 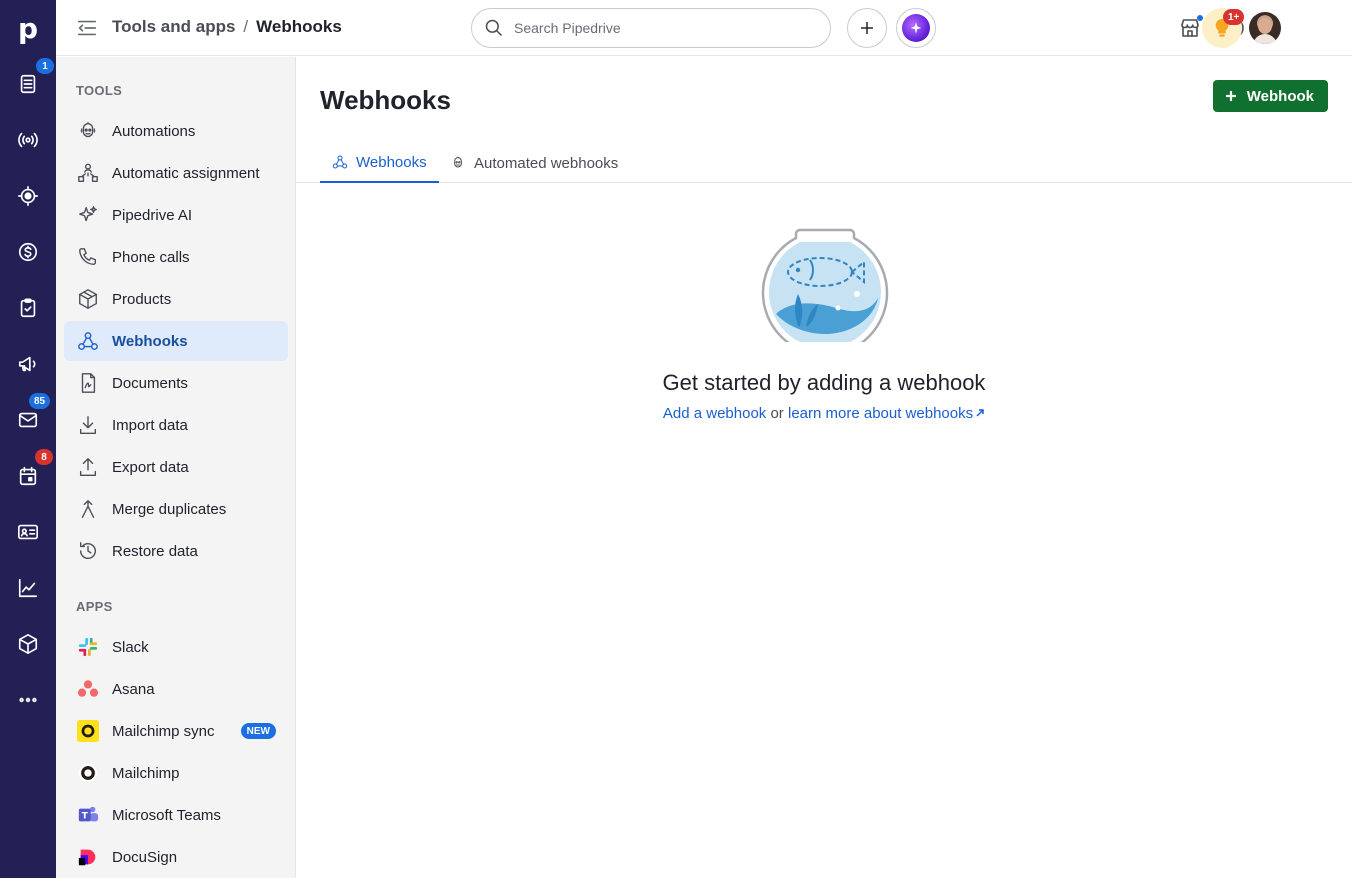 I want to click on pipedrive-logo: p, so click(x=28, y=28).